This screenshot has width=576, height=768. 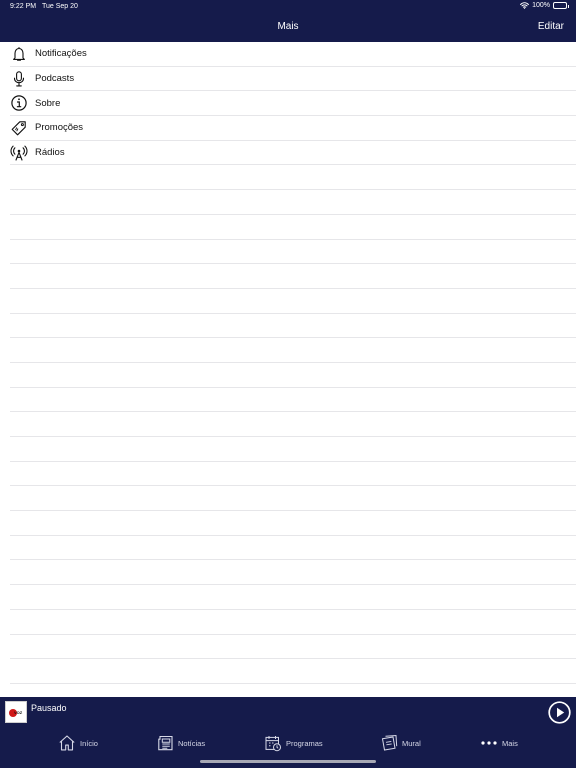 I want to click on page-title: Mais, so click(x=288, y=26).